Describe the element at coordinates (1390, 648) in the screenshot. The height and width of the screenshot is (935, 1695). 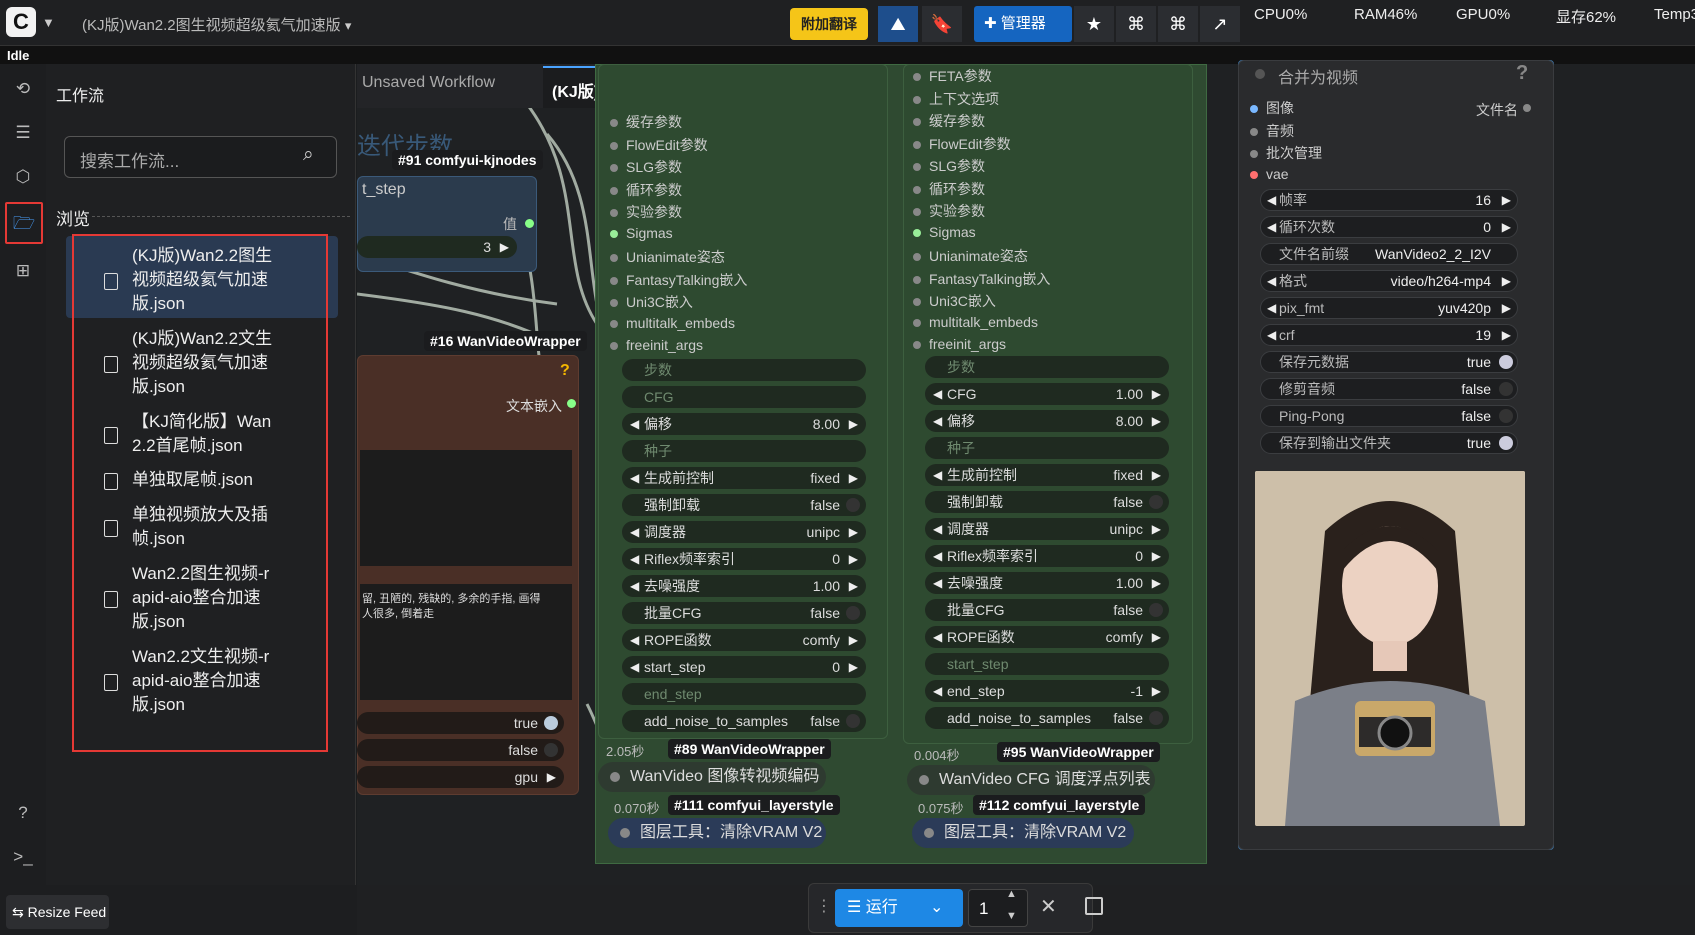
I see `video-preview` at that location.